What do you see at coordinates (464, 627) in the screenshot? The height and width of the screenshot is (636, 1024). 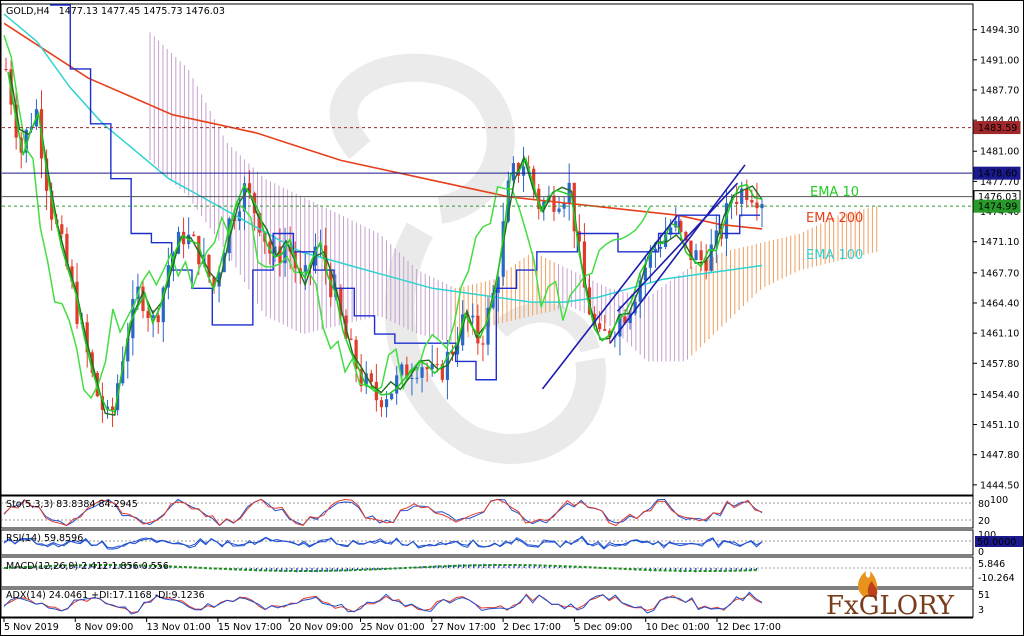 I see `time-tick-label: 27 Nov 17:00` at bounding box center [464, 627].